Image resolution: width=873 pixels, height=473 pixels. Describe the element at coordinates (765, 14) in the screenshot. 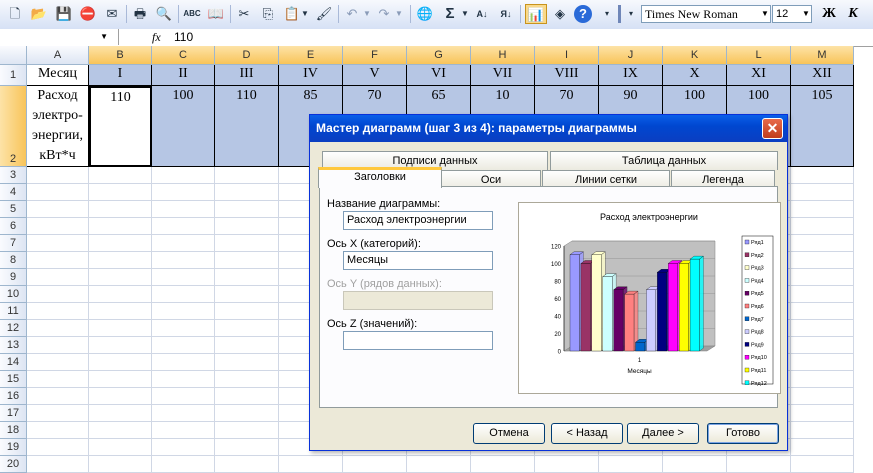

I see `font-name-dropdown-icon: ▼` at that location.